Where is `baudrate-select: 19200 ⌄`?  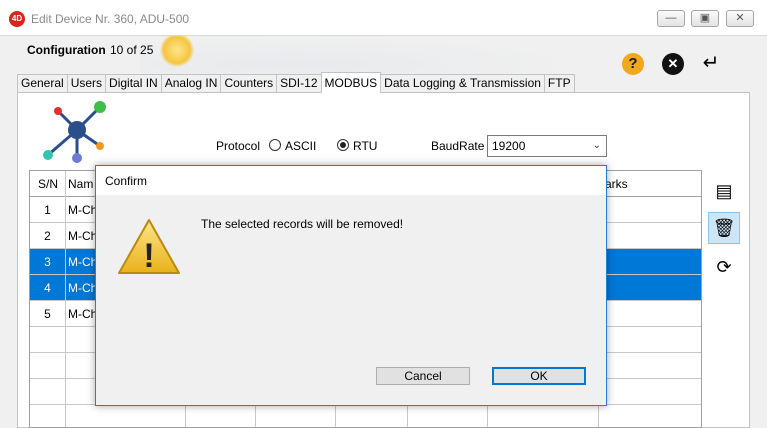 baudrate-select: 19200 ⌄ is located at coordinates (547, 146).